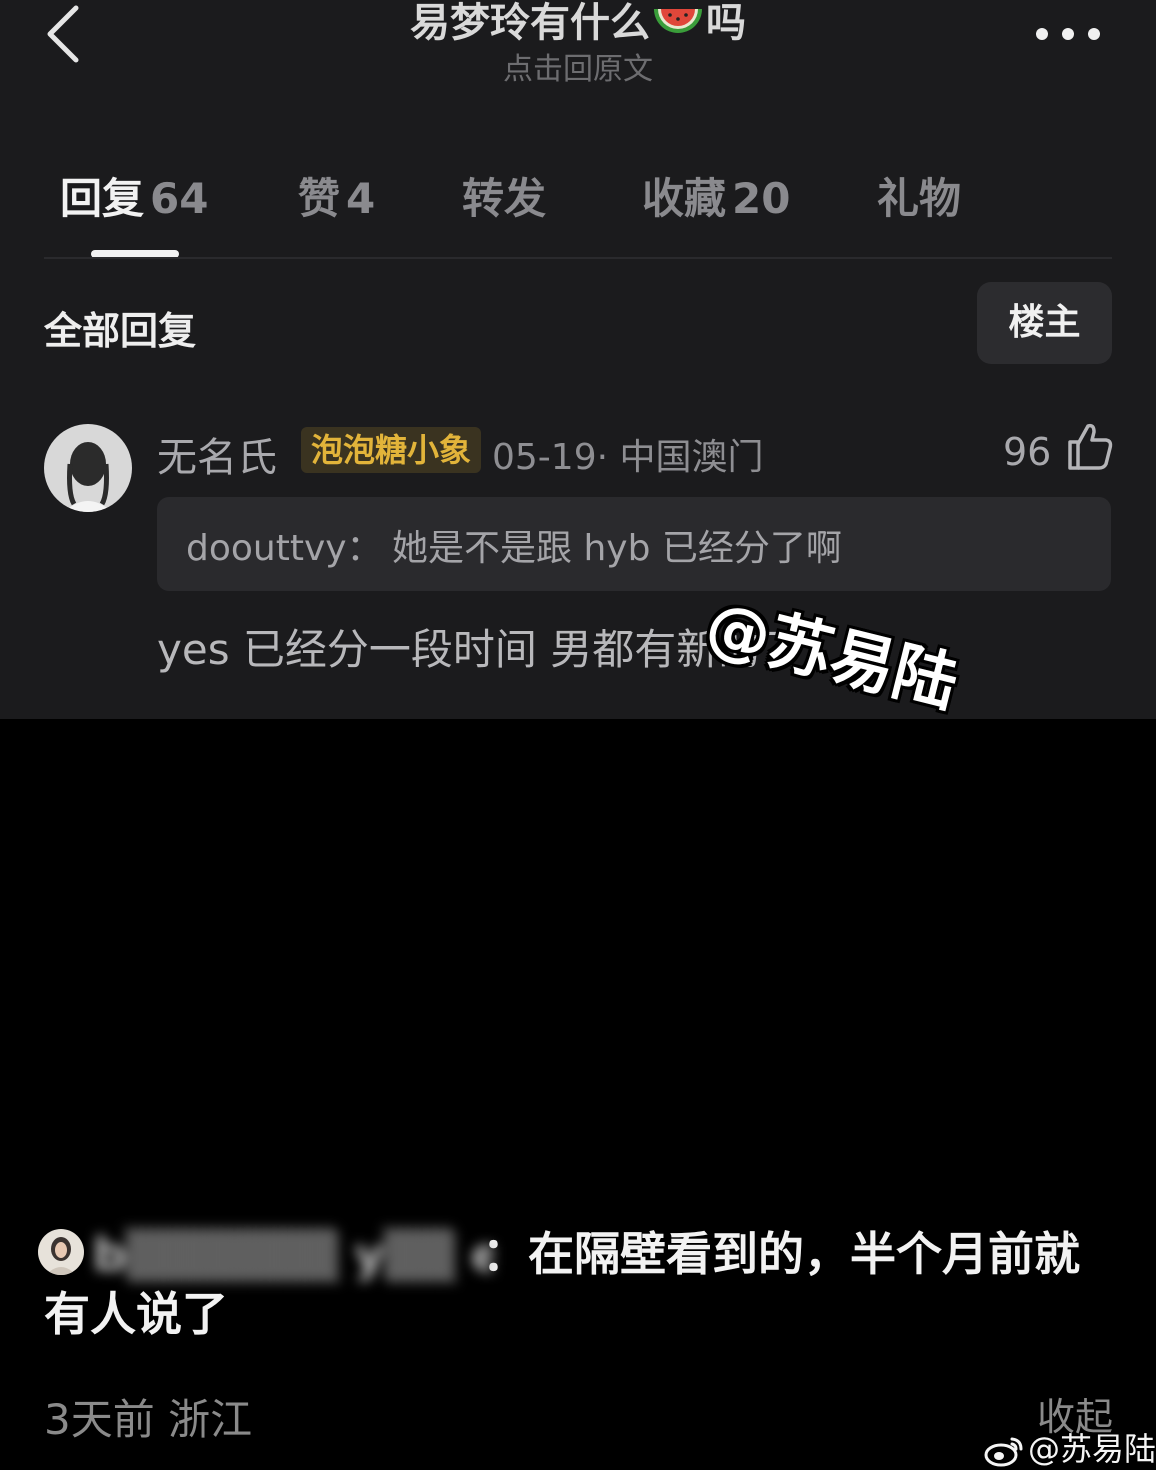 This screenshot has width=1156, height=1470. Describe the element at coordinates (726, 23) in the screenshot. I see `page-title-suffix: 吗` at that location.